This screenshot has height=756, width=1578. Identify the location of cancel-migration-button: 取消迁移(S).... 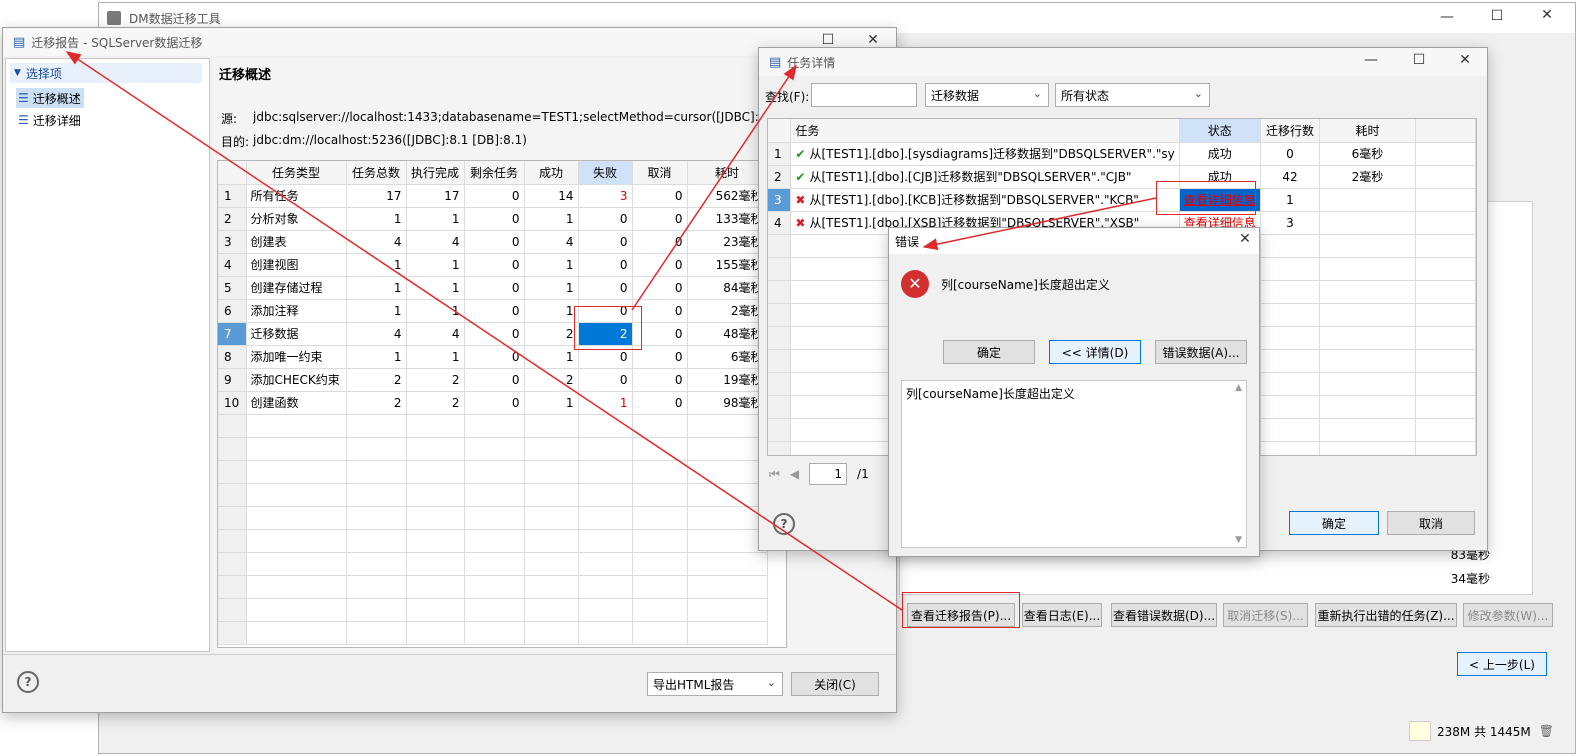
(1265, 615).